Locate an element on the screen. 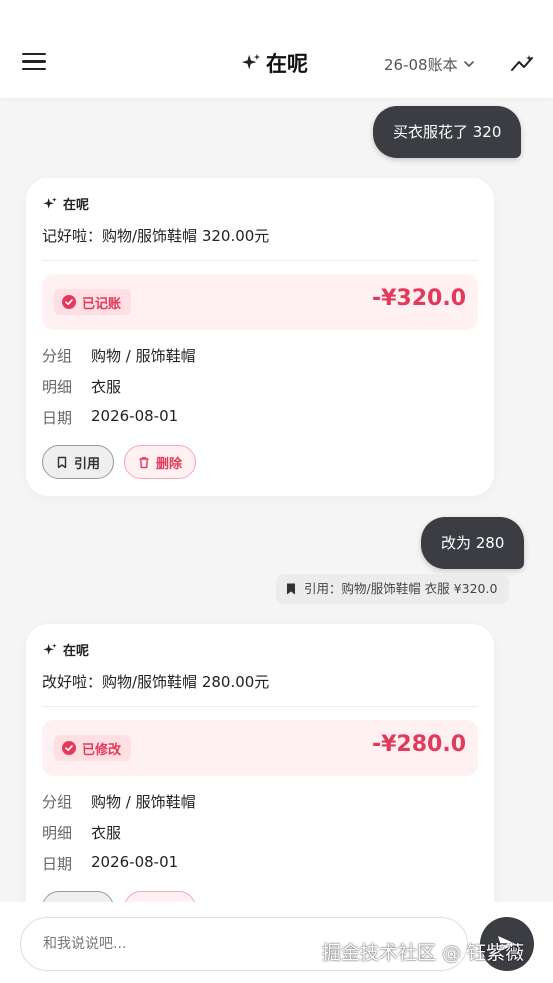  user-message-bubble: 买衣服花了 320 is located at coordinates (447, 132).